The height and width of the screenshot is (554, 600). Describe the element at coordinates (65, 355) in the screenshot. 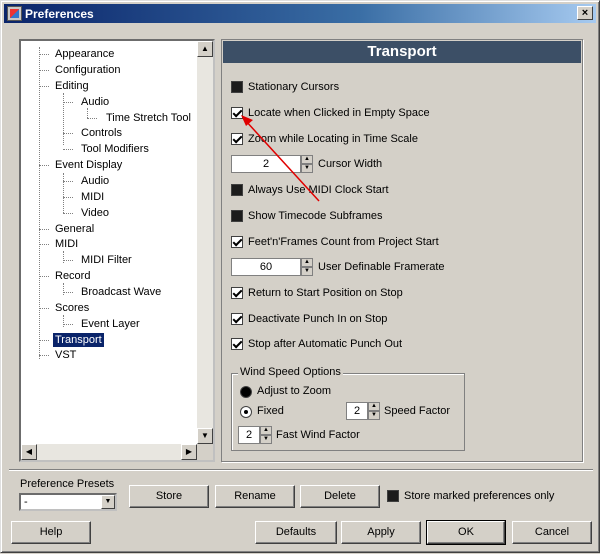

I see `tree-item-vst: VST` at that location.